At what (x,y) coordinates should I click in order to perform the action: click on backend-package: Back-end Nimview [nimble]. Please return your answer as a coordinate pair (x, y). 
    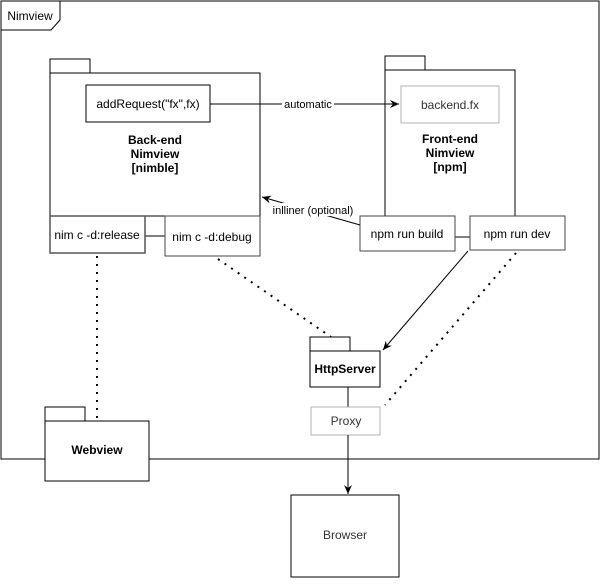
    Looking at the image, I should click on (155, 137).